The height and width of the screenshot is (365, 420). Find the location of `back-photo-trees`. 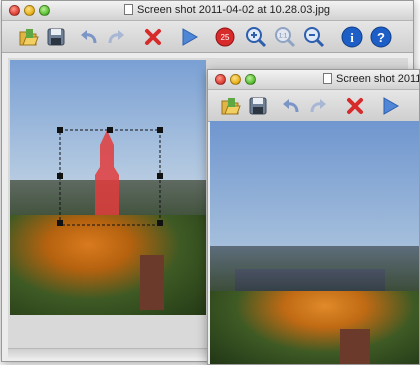

back-photo-trees is located at coordinates (108, 265).